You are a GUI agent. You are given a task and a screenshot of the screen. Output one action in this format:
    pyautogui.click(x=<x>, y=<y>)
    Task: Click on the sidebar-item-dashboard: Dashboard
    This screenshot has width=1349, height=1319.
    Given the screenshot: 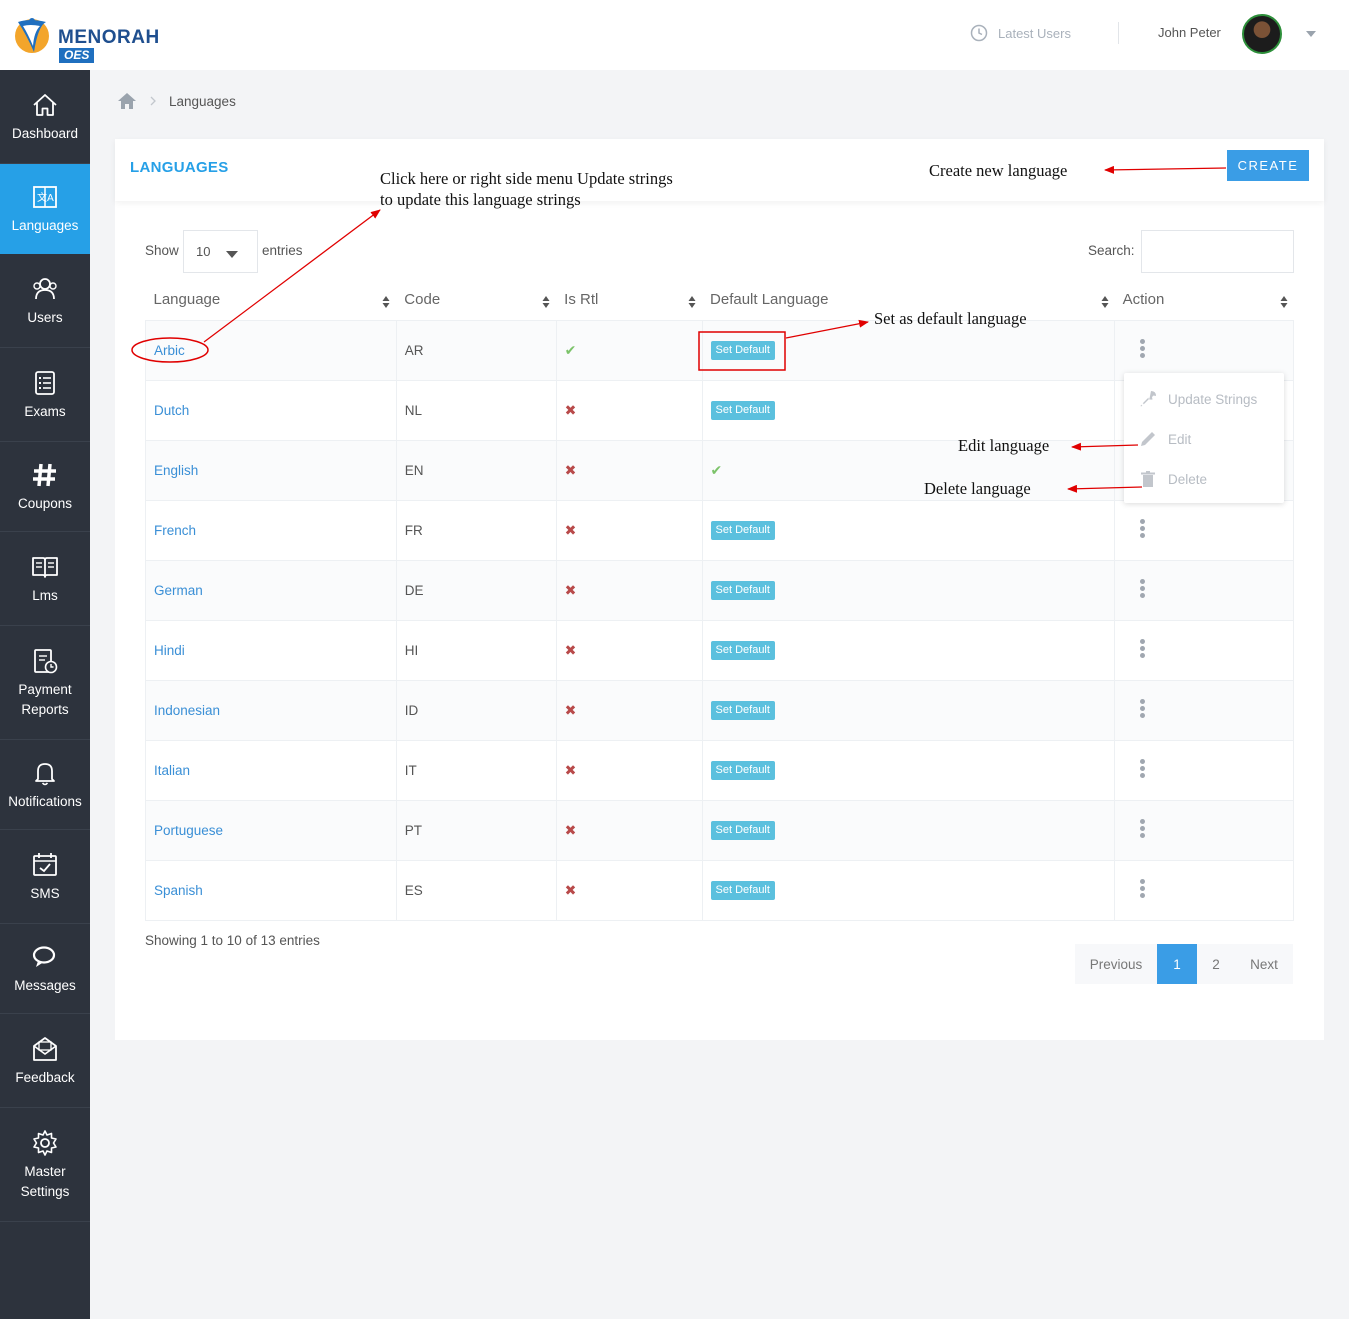 What is the action you would take?
    pyautogui.click(x=45, y=117)
    